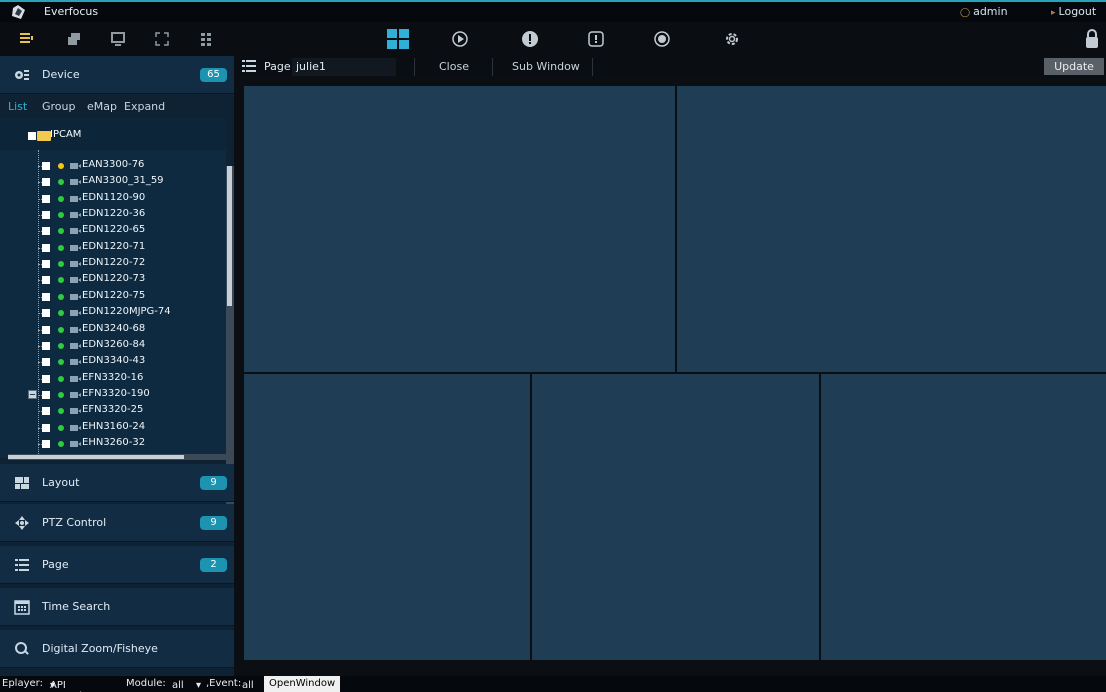  Describe the element at coordinates (1074, 66) in the screenshot. I see `update-button: Update` at that location.